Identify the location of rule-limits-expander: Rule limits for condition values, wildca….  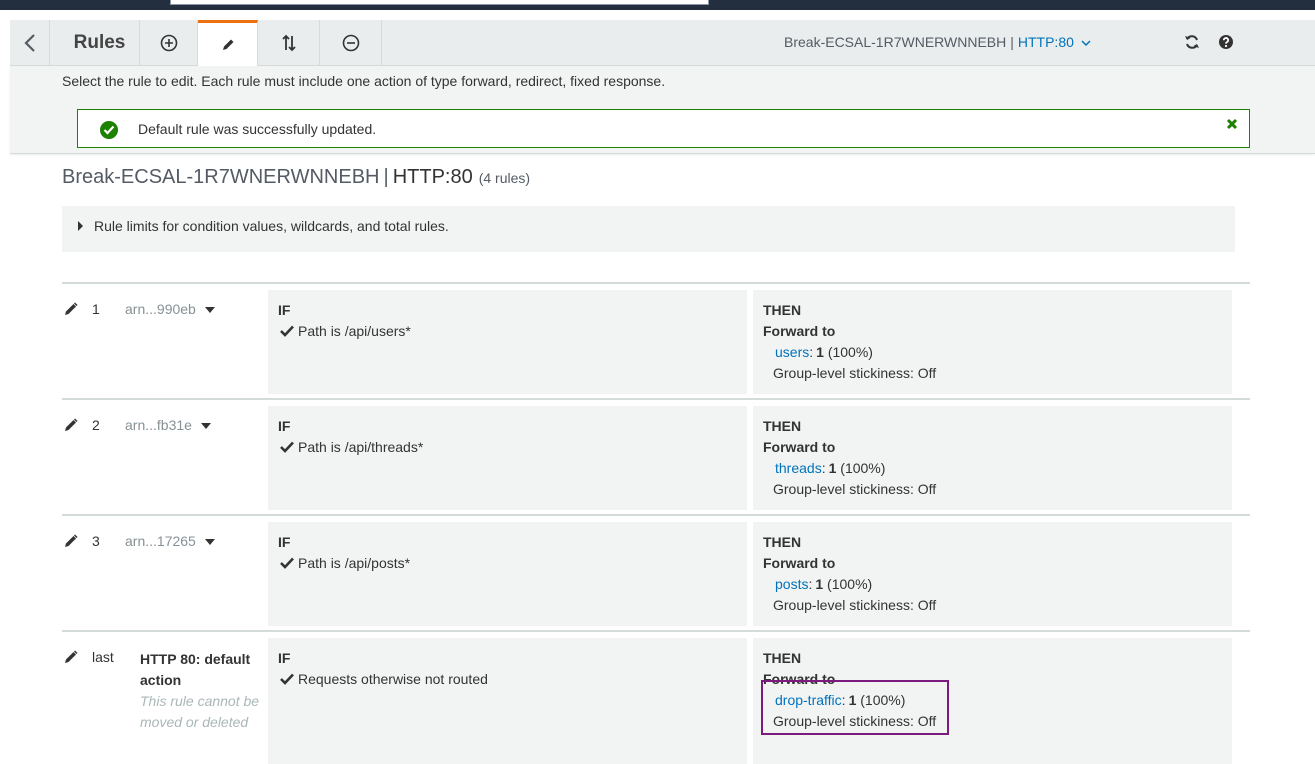
(648, 229).